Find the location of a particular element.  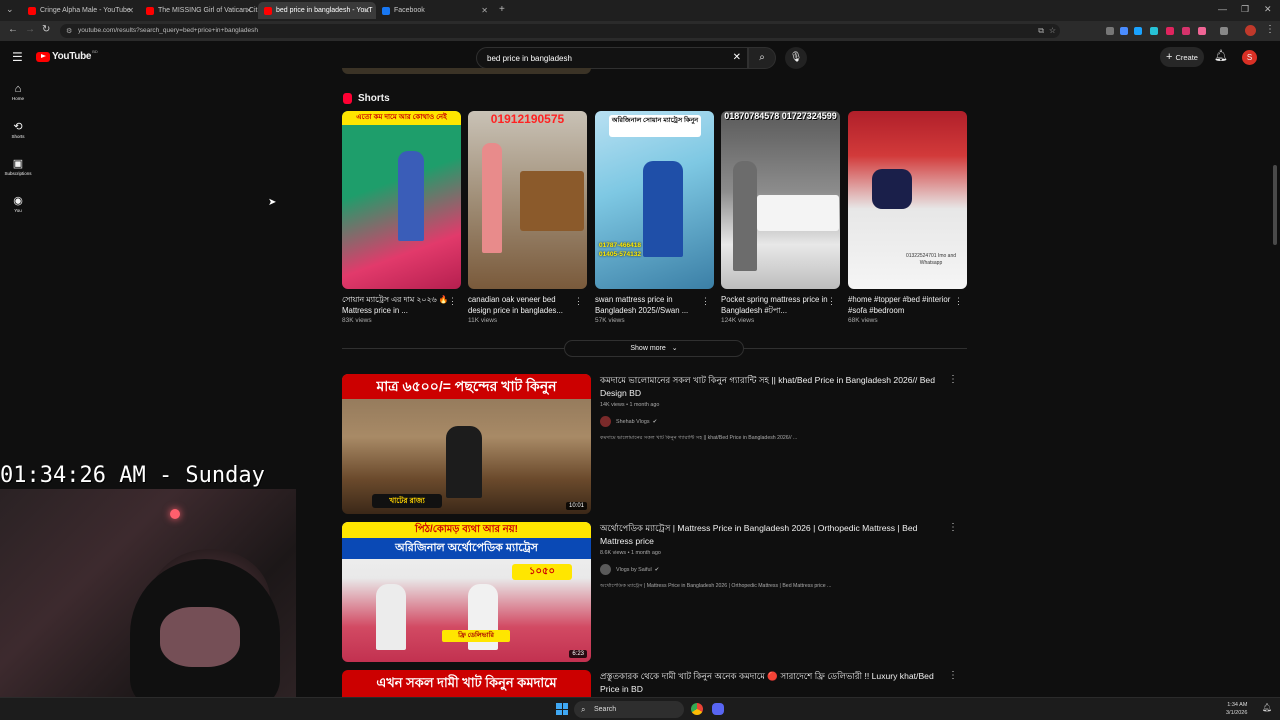

create-button: + Create is located at coordinates (1182, 57).